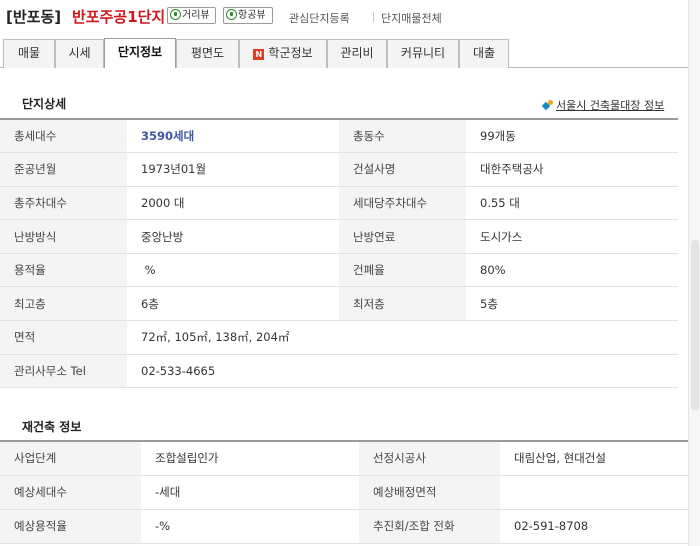  Describe the element at coordinates (63, 169) in the screenshot. I see `detail-label: 준공년월` at that location.